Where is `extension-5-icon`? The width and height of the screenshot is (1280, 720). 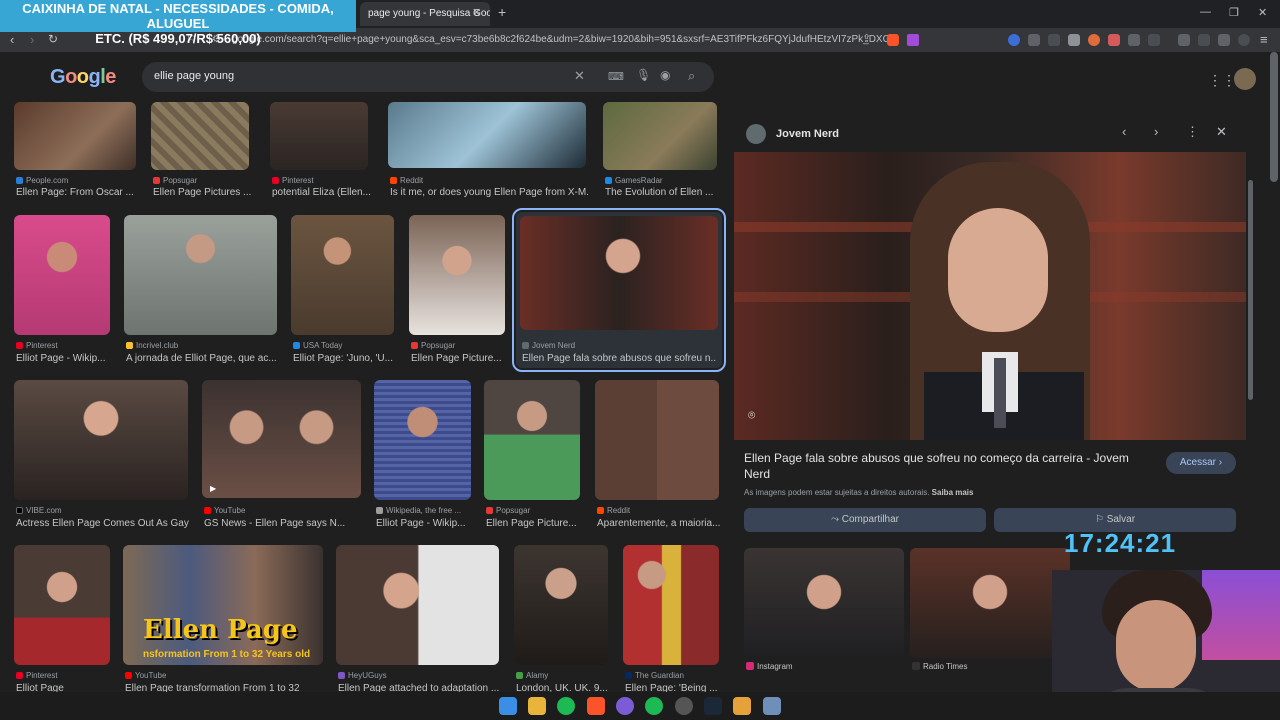 extension-5-icon is located at coordinates (1094, 40).